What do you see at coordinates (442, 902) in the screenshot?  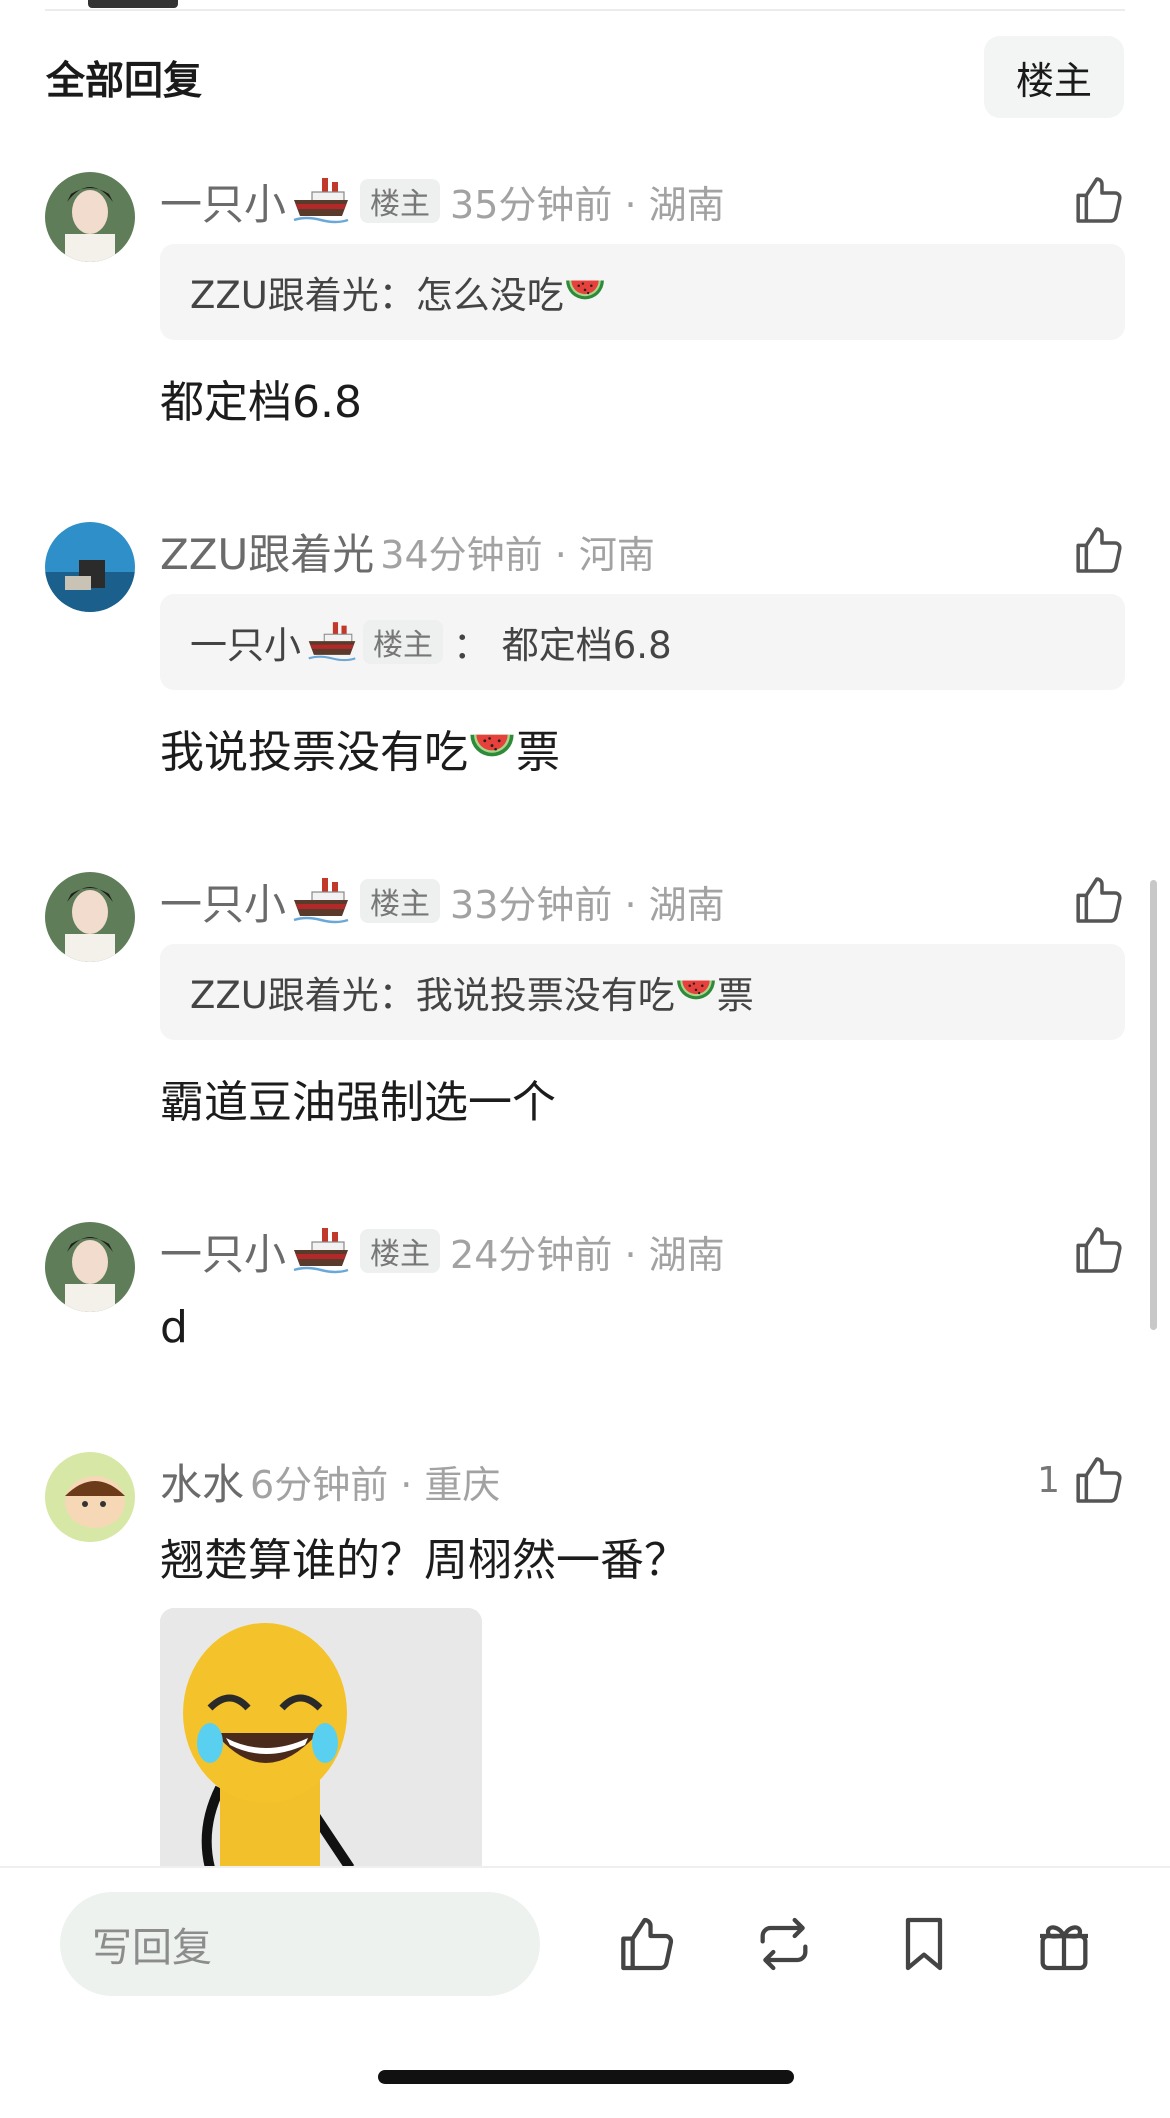 I see `comment-meta: 一只小 楼主 33分钟前 · 湖南` at bounding box center [442, 902].